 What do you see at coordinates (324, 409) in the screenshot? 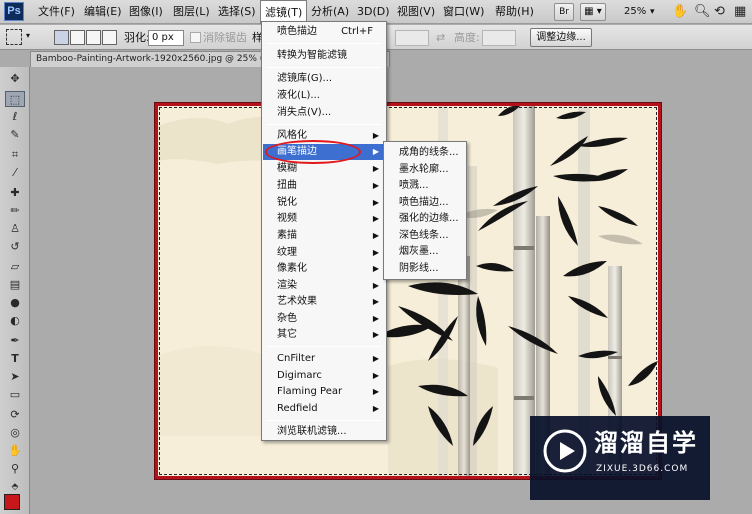
I see `redfield-item: Redfield ▶` at bounding box center [324, 409].